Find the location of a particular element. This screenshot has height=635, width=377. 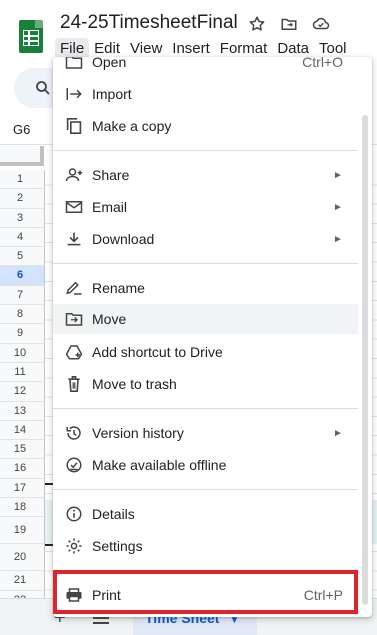

menu-item-move-to-trash: Move to trash is located at coordinates (205, 384).